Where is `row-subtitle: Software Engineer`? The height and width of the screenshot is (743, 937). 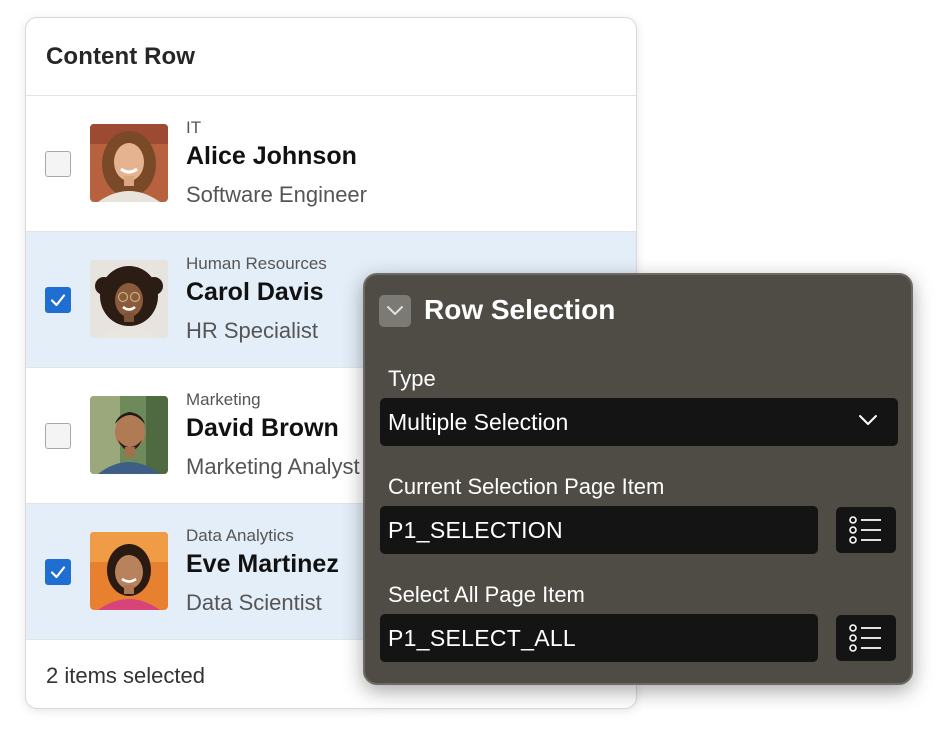 row-subtitle: Software Engineer is located at coordinates (276, 194).